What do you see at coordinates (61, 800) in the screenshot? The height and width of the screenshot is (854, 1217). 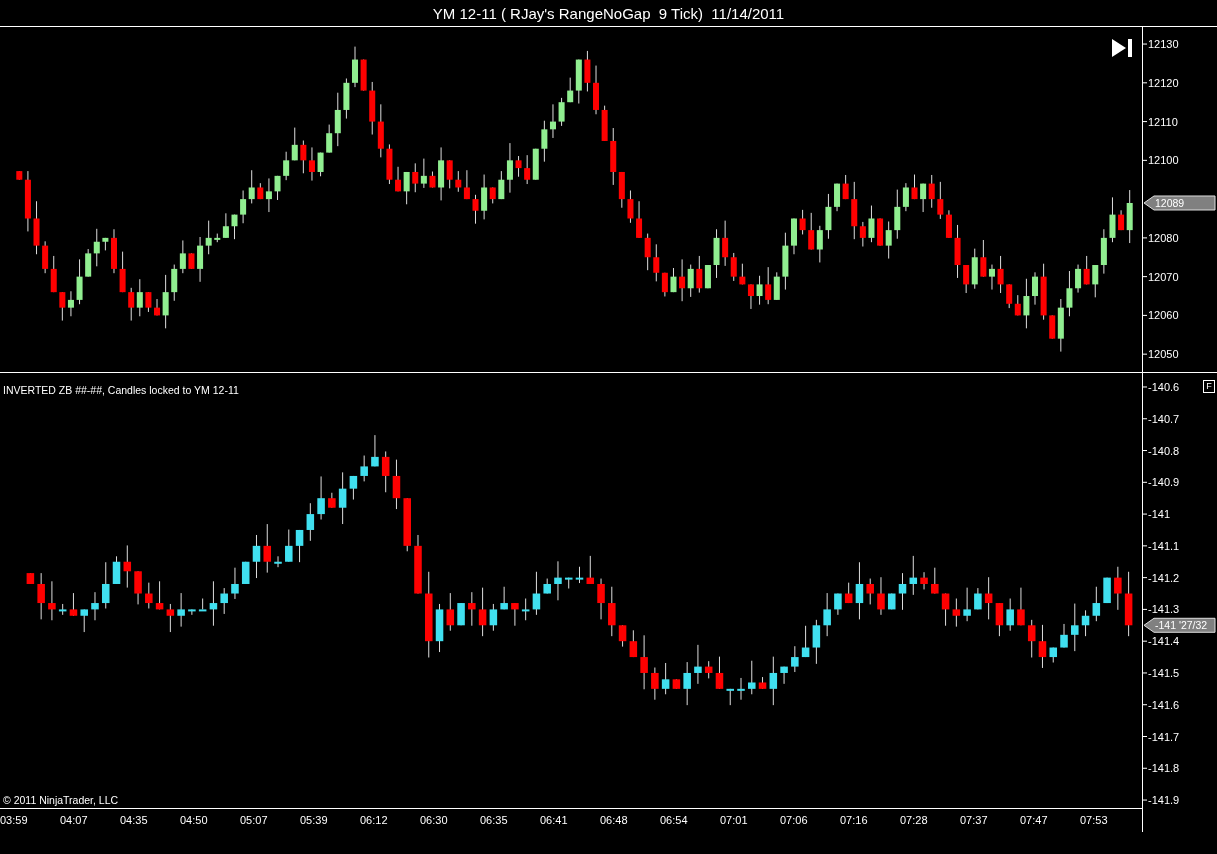 I see `copyright-text: © 2011 NinjaTrader, LLC` at bounding box center [61, 800].